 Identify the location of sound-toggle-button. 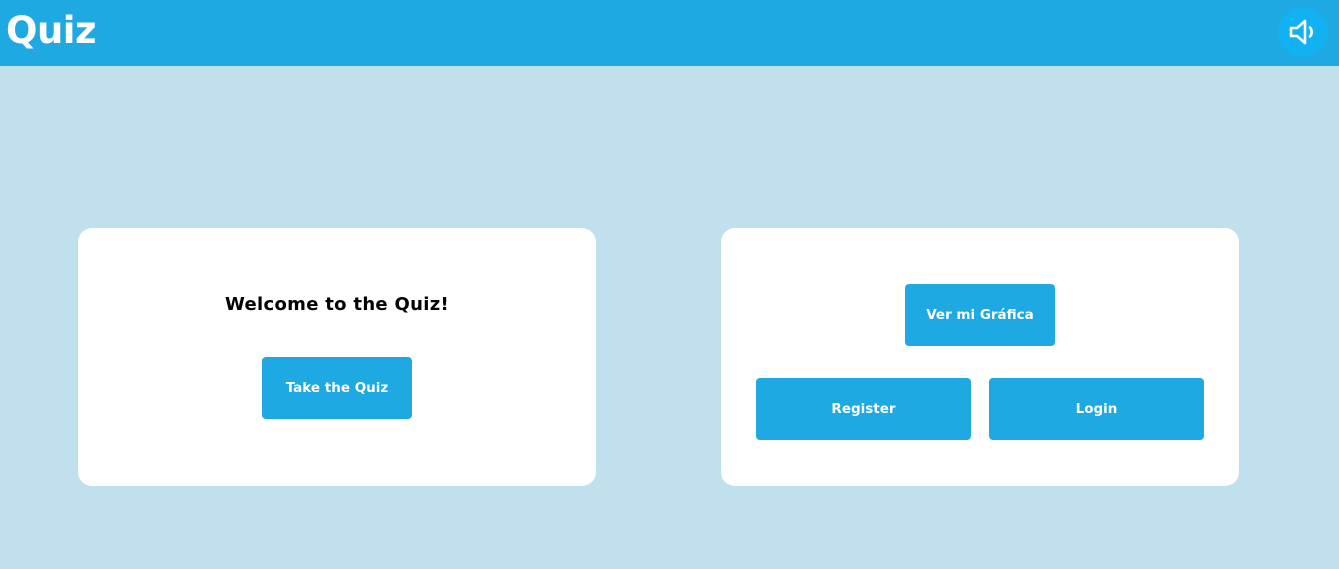
(1303, 32).